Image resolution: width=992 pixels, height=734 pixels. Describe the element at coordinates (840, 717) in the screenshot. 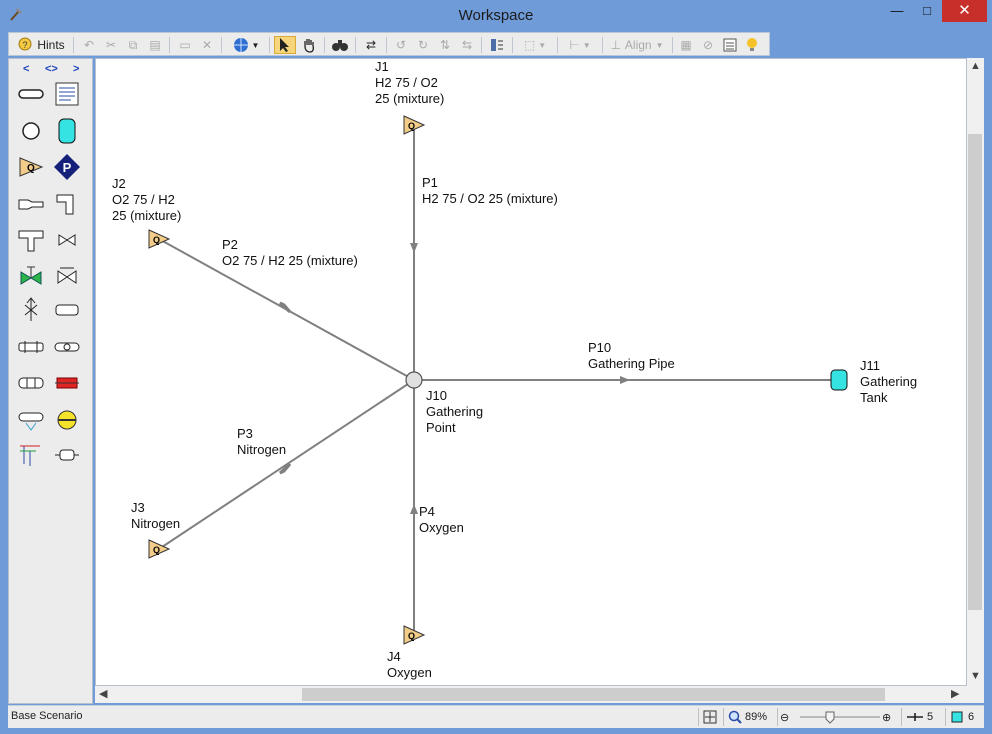

I see `zoom-slider` at that location.